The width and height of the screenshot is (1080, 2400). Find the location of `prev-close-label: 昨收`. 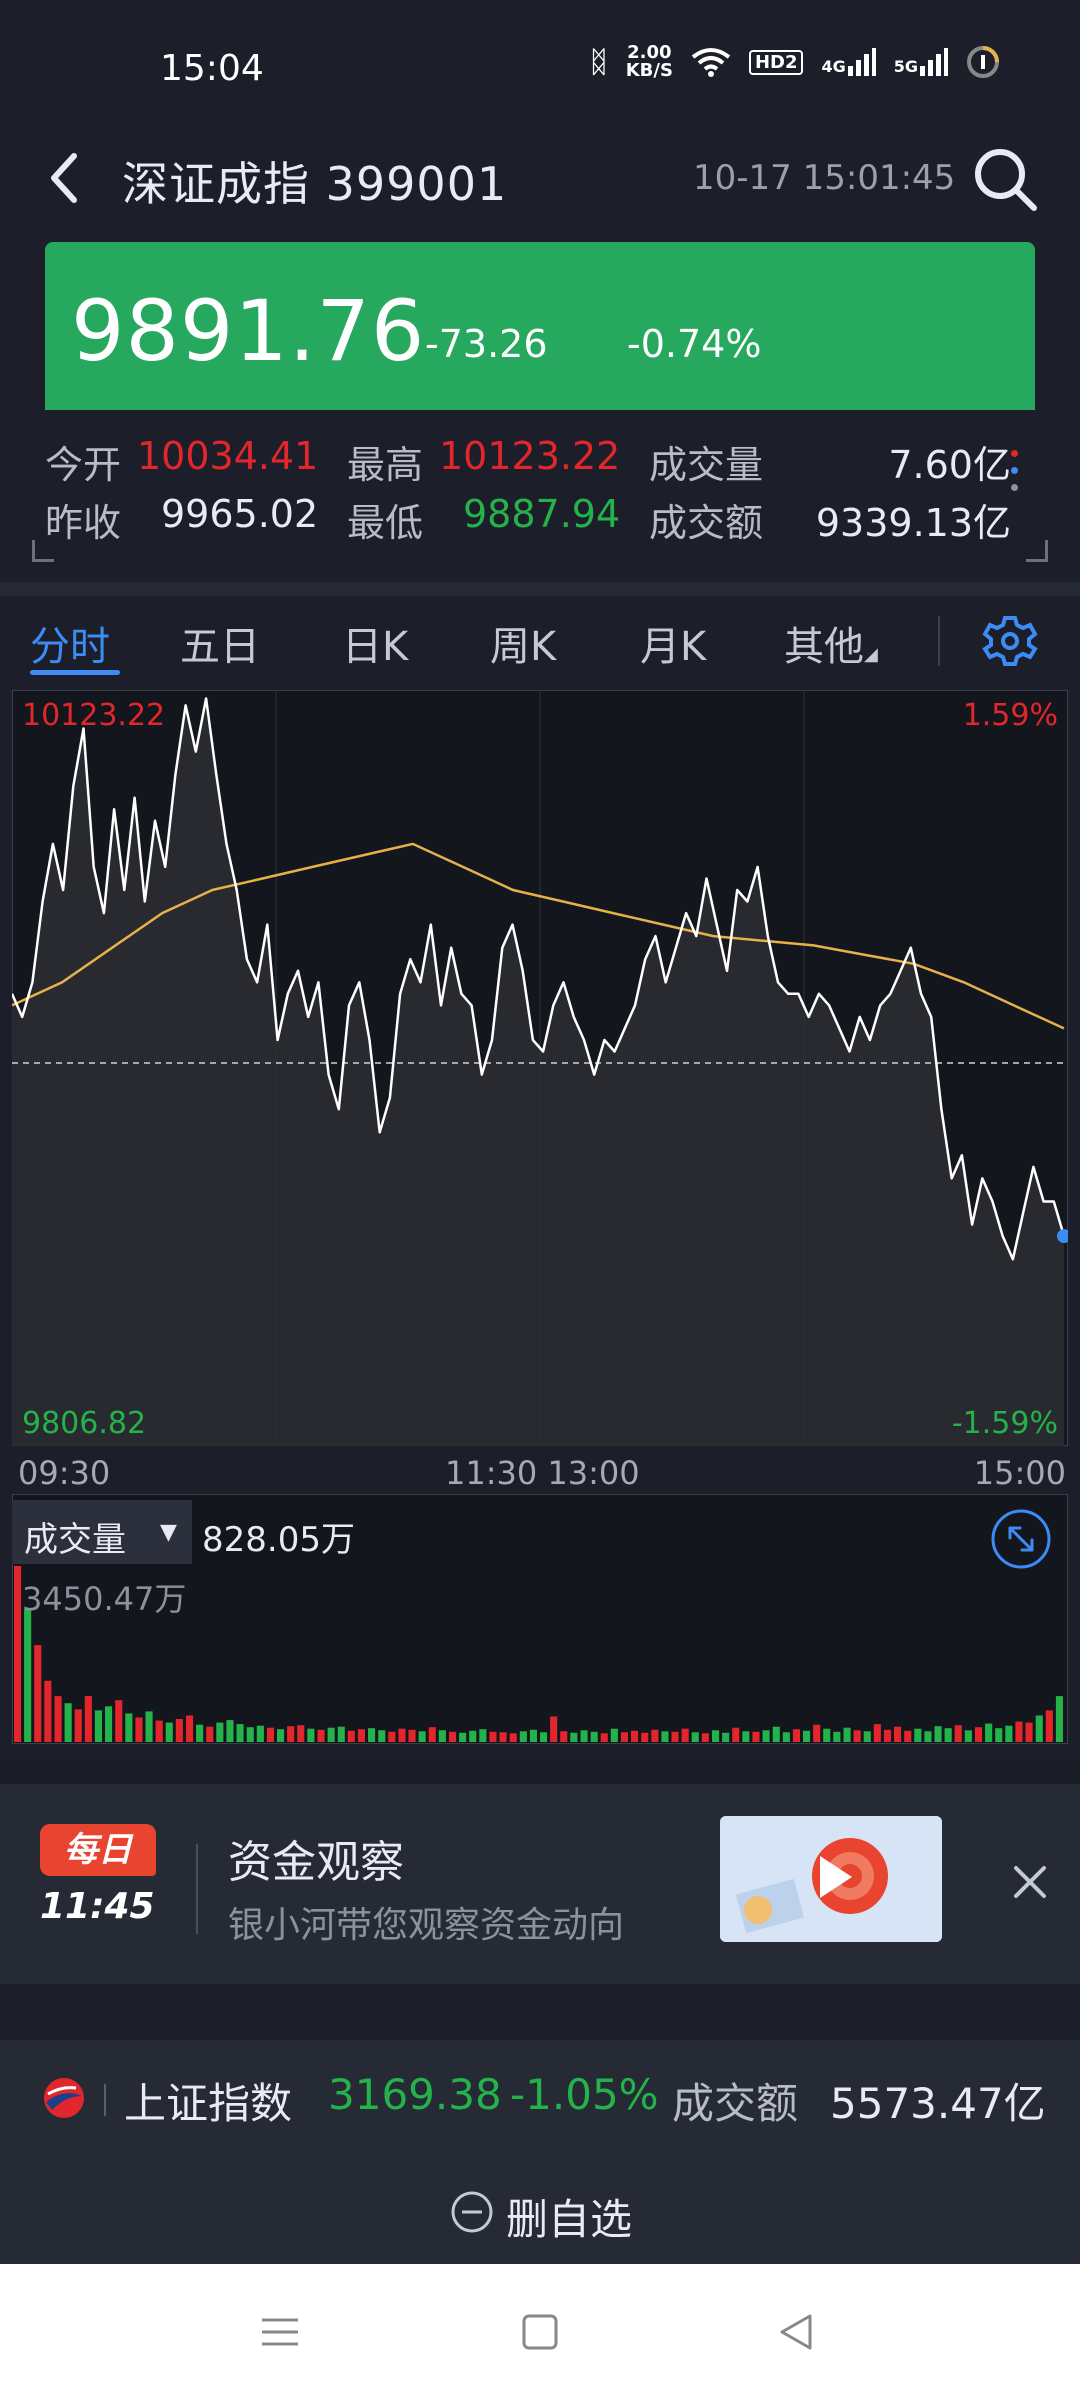

prev-close-label: 昨收 is located at coordinates (83, 523).